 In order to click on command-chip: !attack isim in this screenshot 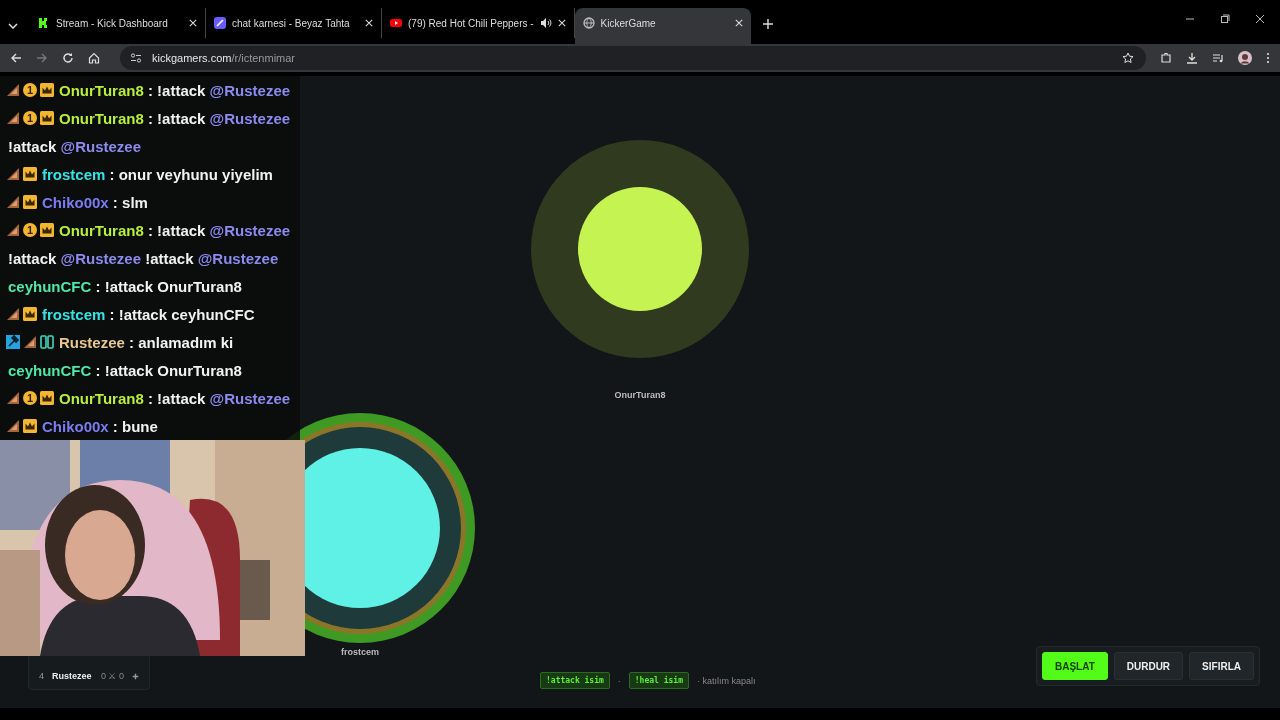, I will do `click(575, 680)`.